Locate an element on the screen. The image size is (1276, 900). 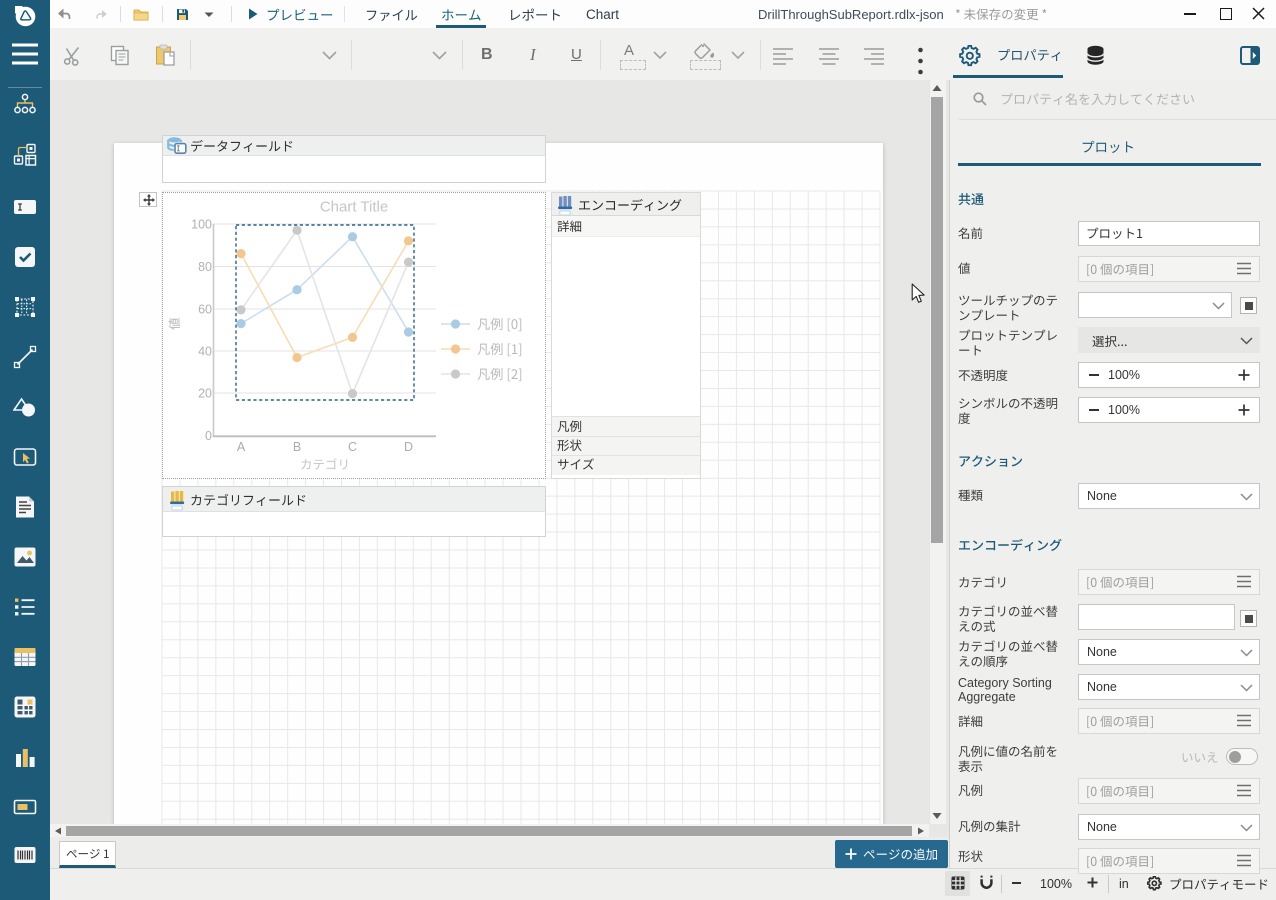
svg-text: 80 is located at coordinates (205, 267).